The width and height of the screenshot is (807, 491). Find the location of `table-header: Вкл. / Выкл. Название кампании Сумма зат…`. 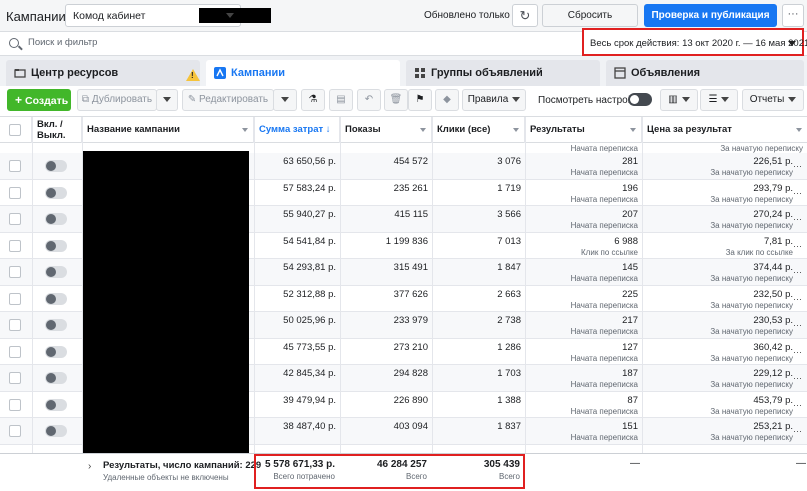

table-header: Вкл. / Выкл. Название кампании Сумма зат… is located at coordinates (403, 130).